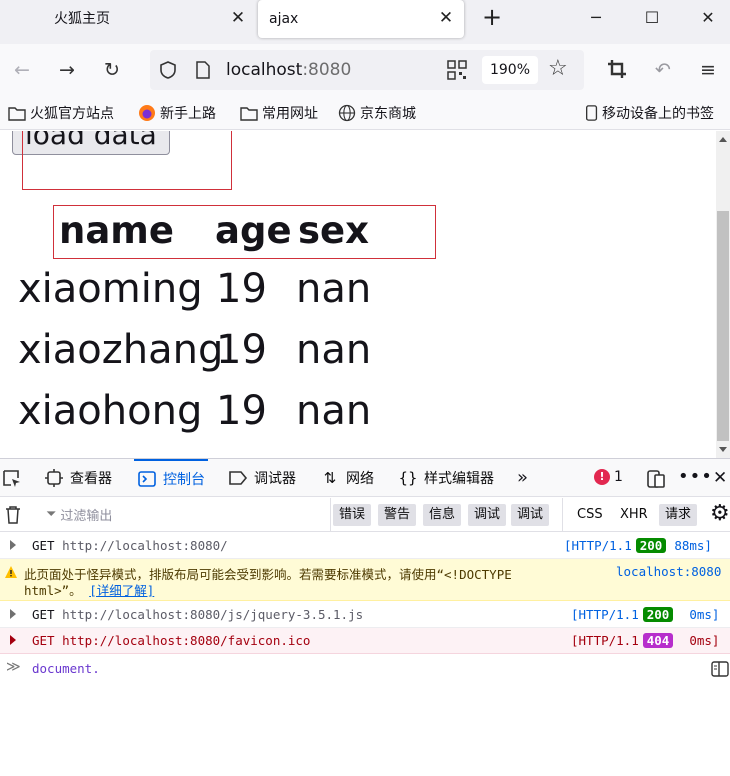  I want to click on bookmark-label: 移动设备上的书签, so click(658, 114).